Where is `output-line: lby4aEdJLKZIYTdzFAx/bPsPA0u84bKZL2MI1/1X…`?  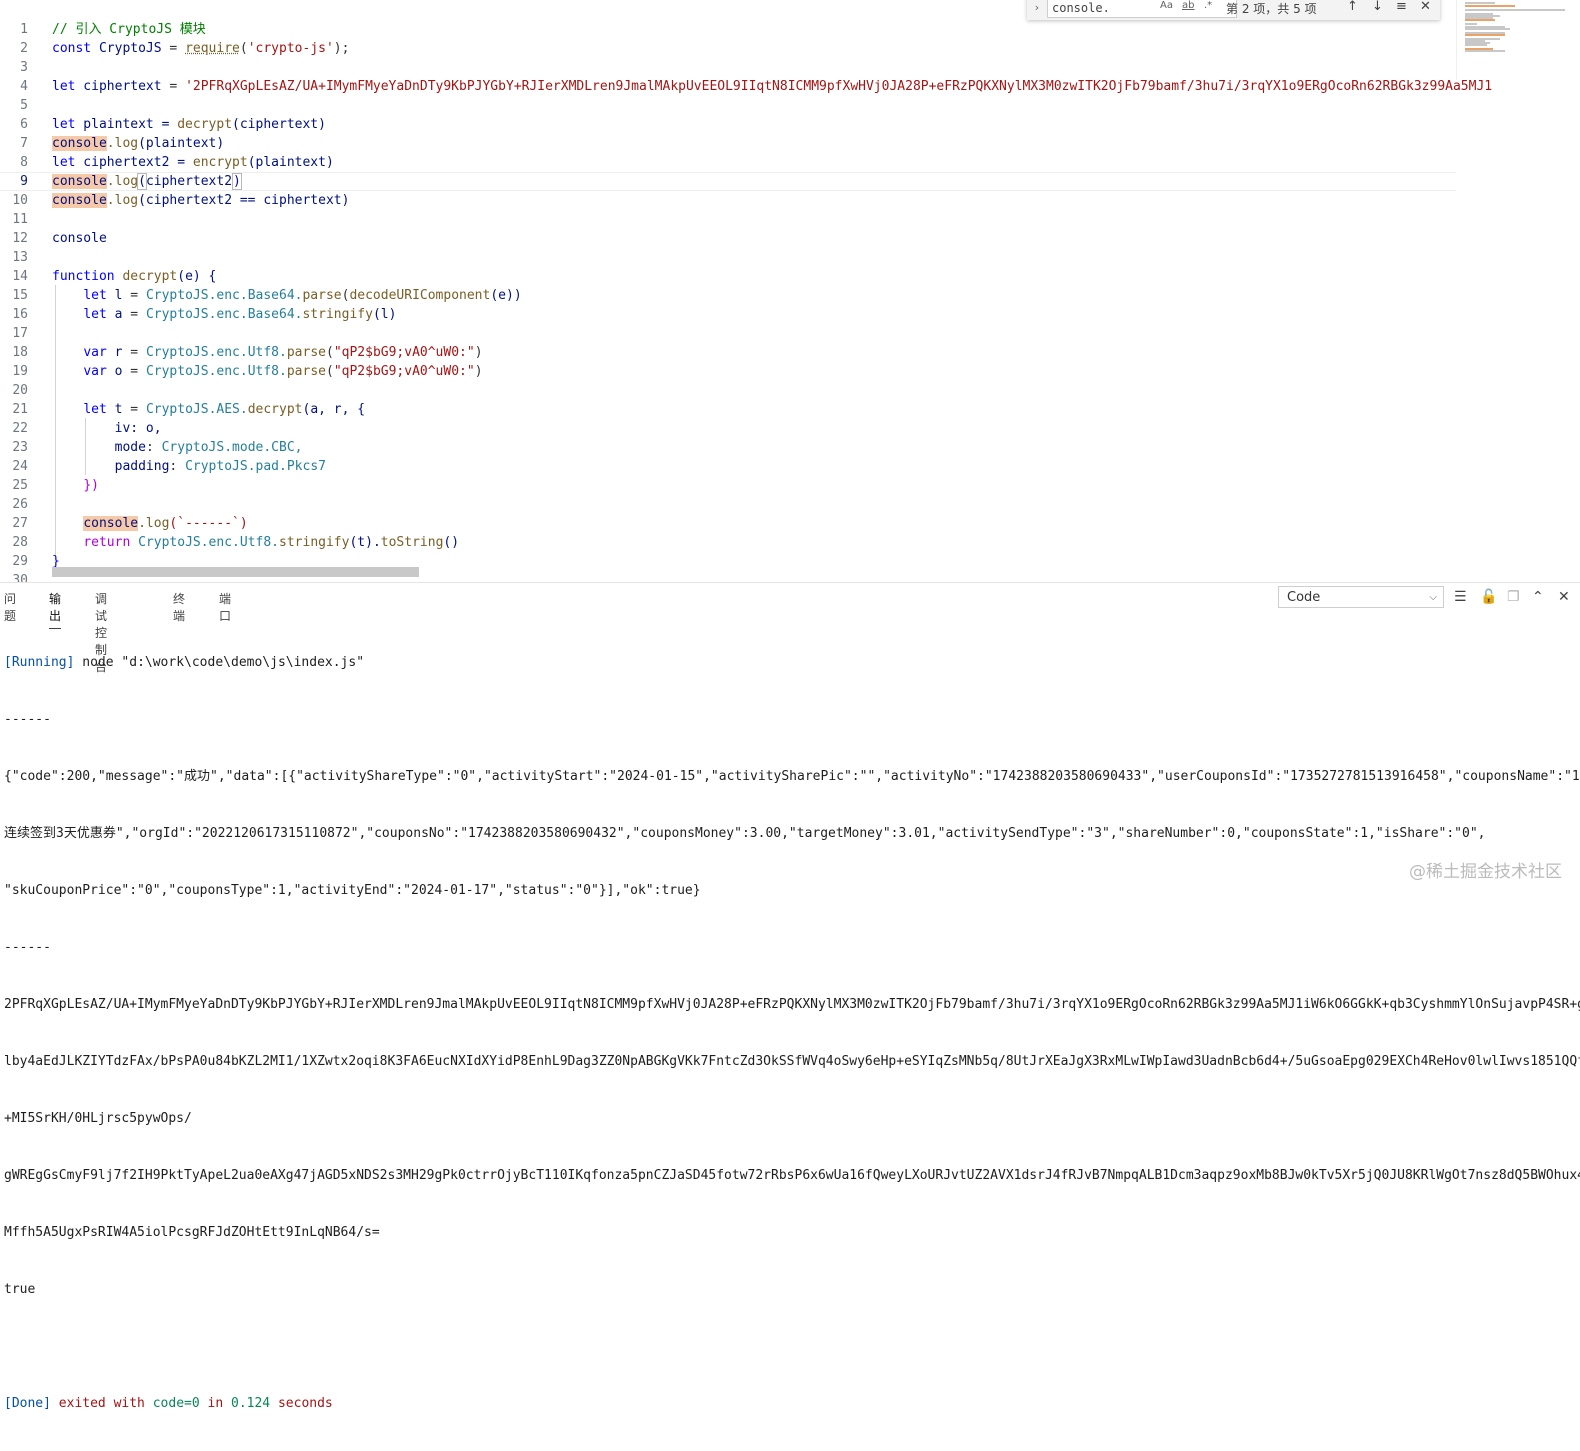 output-line: lby4aEdJLKZIYTdzFAx/bPsPA0u84bKZL2MI1/1X… is located at coordinates (792, 1061).